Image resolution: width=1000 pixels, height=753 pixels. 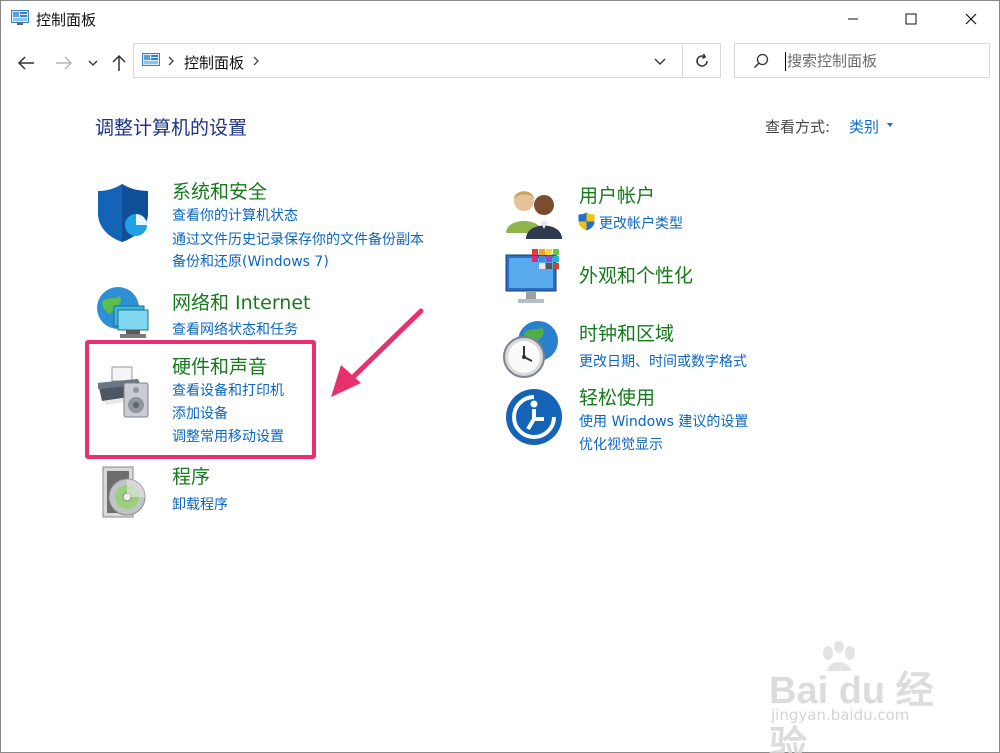 I want to click on category-link: 备份和还原(Windows 7), so click(x=250, y=261).